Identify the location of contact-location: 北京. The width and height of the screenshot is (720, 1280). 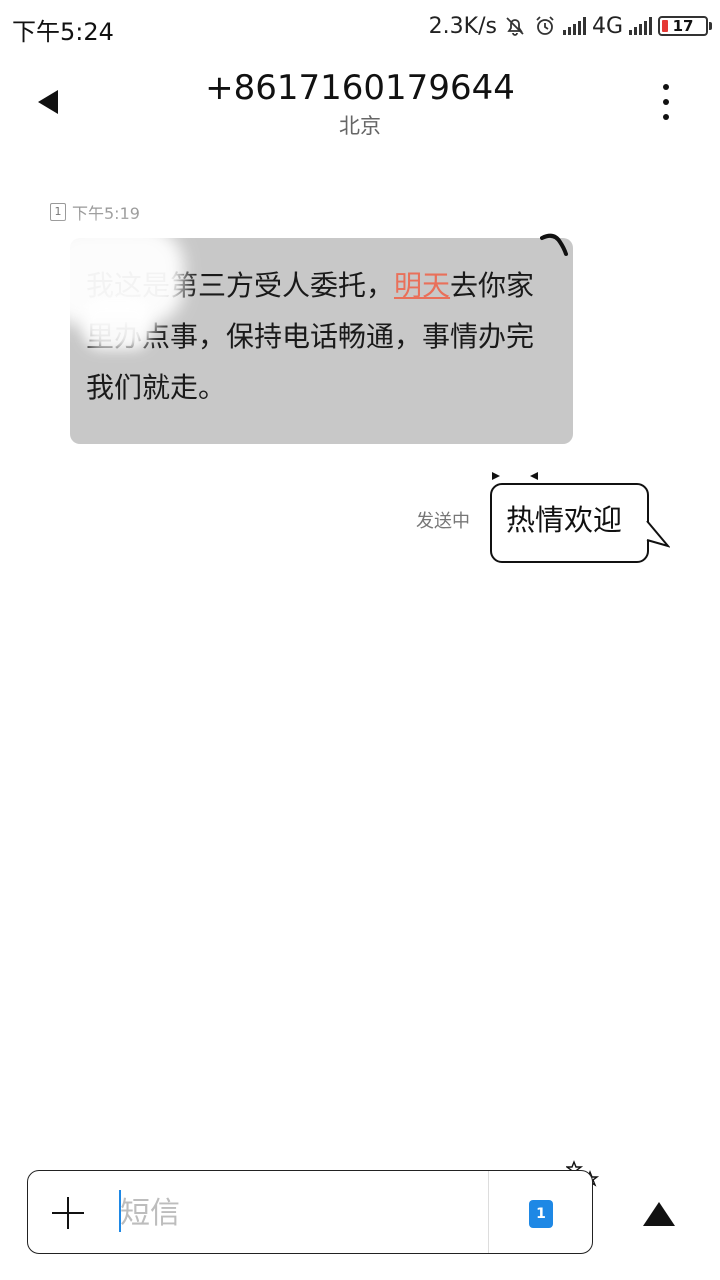
(360, 126).